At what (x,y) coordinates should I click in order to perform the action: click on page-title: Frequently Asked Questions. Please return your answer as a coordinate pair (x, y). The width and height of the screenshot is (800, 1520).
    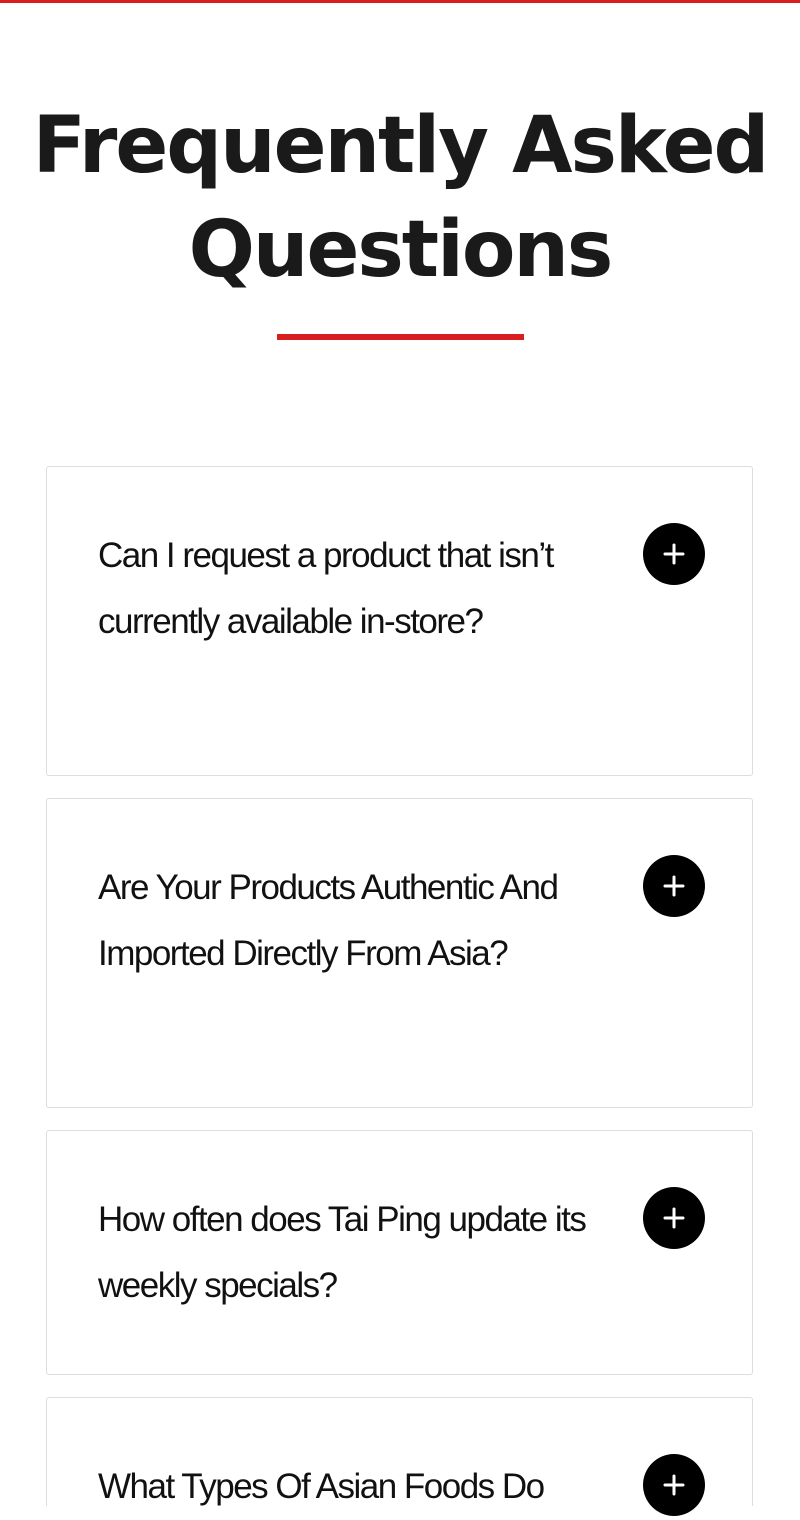
    Looking at the image, I should click on (401, 198).